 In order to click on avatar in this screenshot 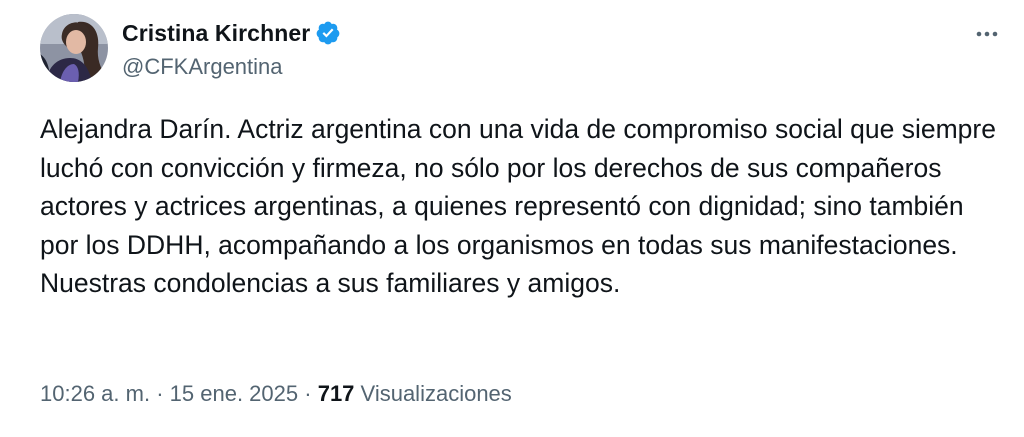, I will do `click(74, 48)`.